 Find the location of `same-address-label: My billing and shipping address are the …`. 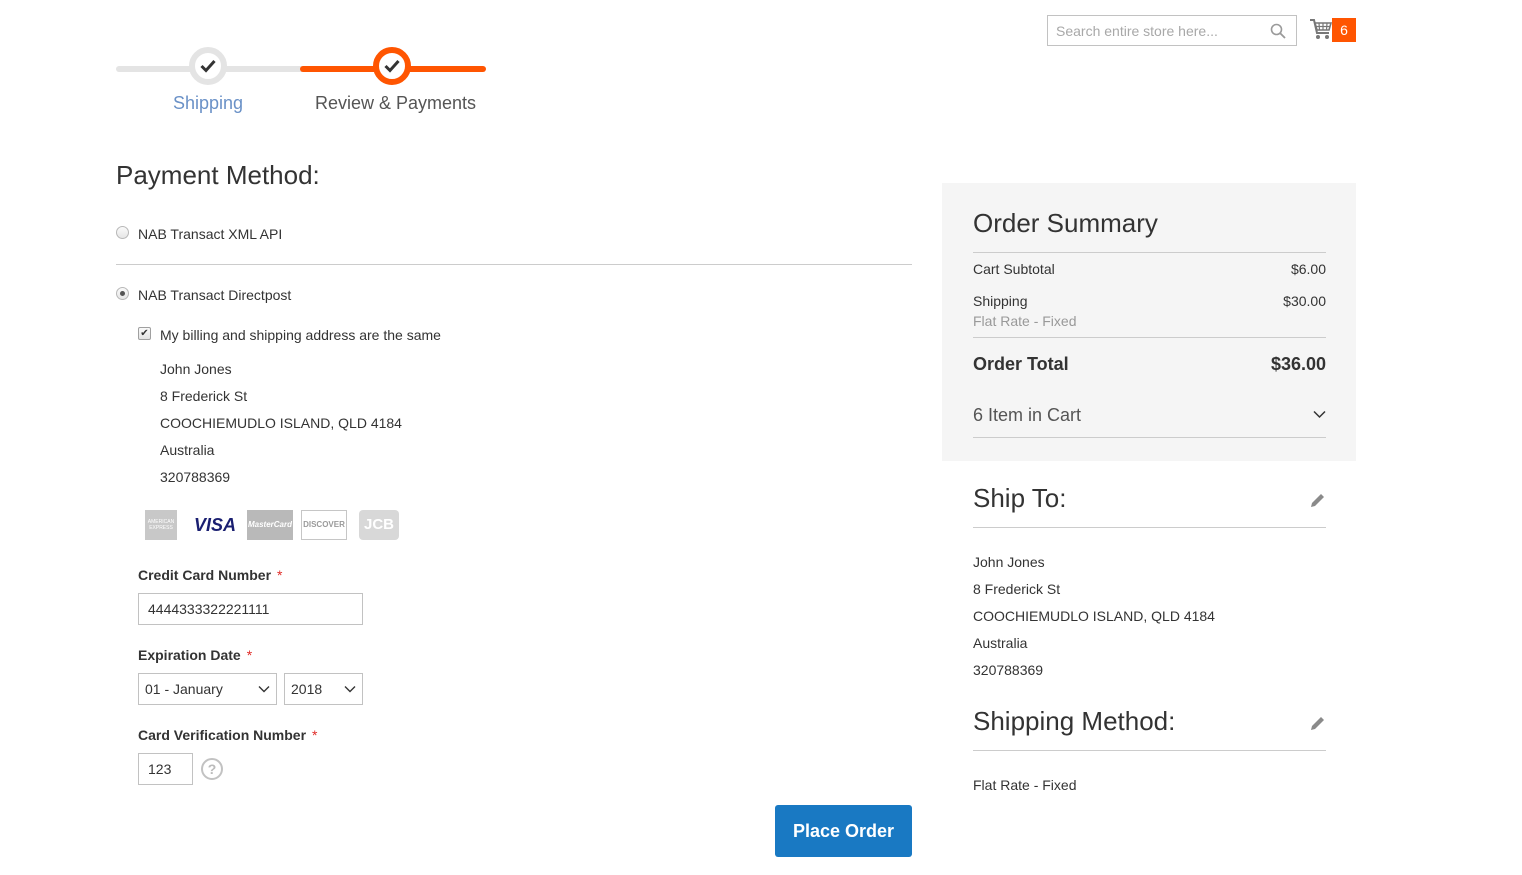

same-address-label: My billing and shipping address are the … is located at coordinates (300, 335).